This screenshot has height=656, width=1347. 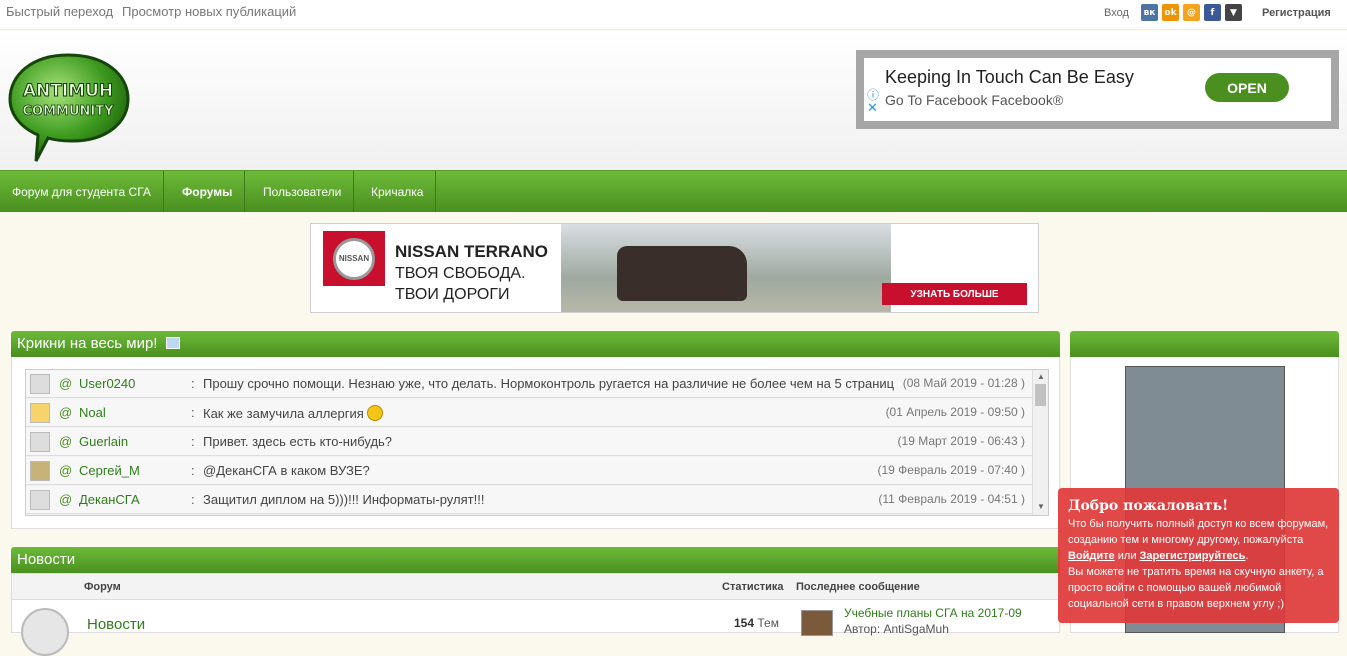 What do you see at coordinates (1149, 12) in the screenshot?
I see `vk-icon: вк` at bounding box center [1149, 12].